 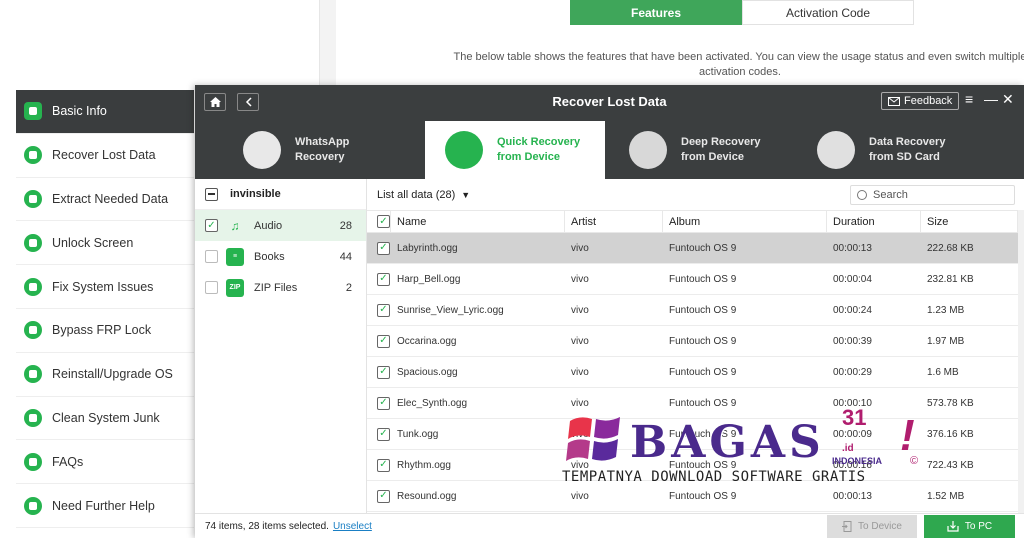 I want to click on menu-icon: ≡, so click(x=969, y=99).